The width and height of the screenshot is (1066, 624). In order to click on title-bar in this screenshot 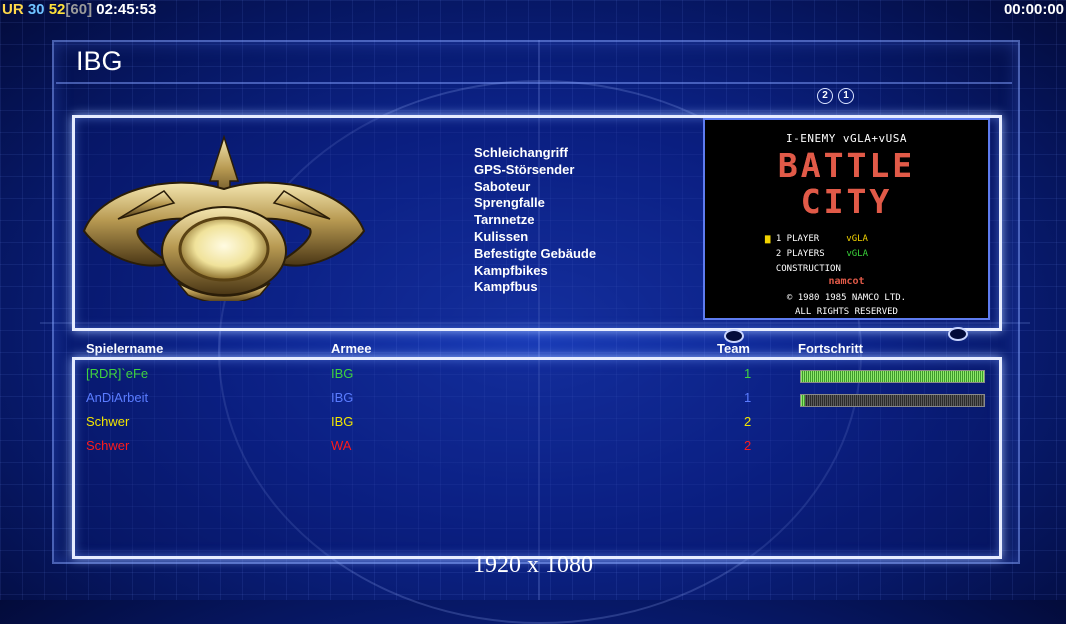, I will do `click(534, 64)`.